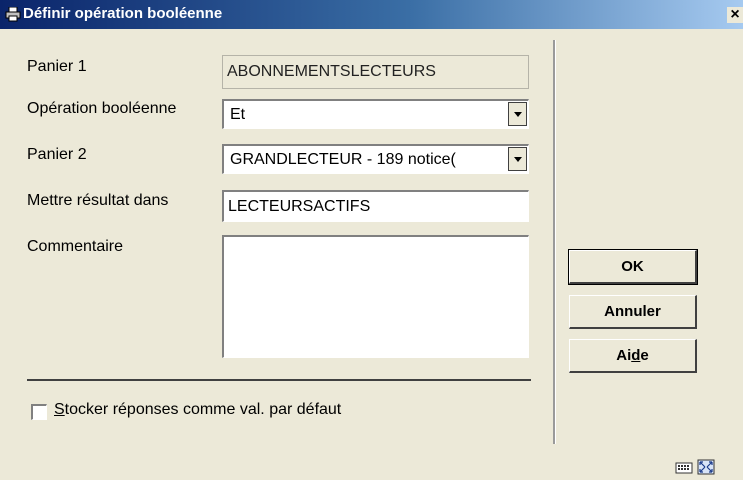 The height and width of the screenshot is (480, 743). Describe the element at coordinates (102, 108) in the screenshot. I see `operation-label: Opération booléenne` at that location.